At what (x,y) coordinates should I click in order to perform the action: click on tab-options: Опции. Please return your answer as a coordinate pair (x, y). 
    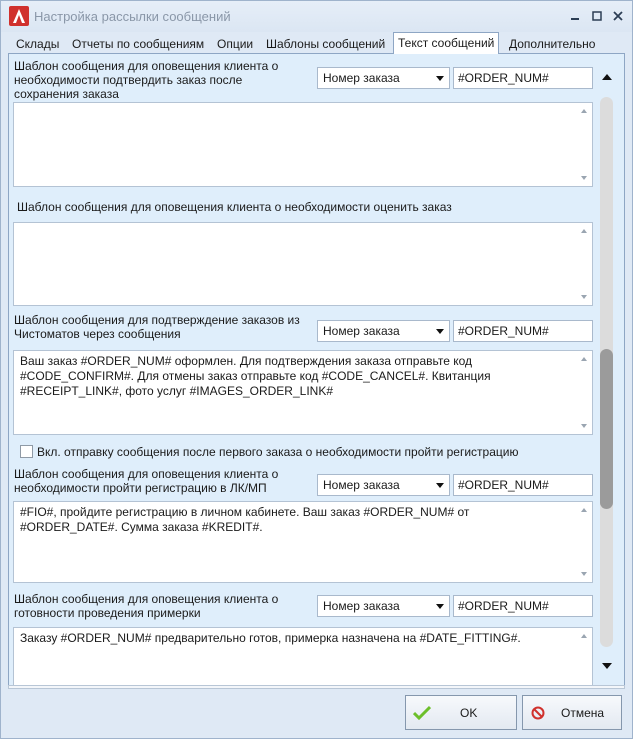
    Looking at the image, I should click on (235, 44).